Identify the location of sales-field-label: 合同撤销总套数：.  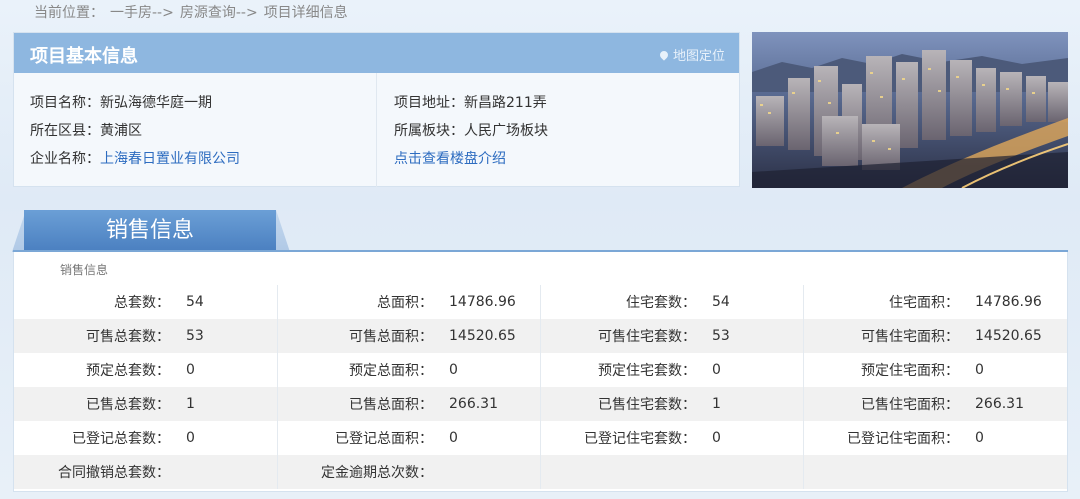
(96, 472).